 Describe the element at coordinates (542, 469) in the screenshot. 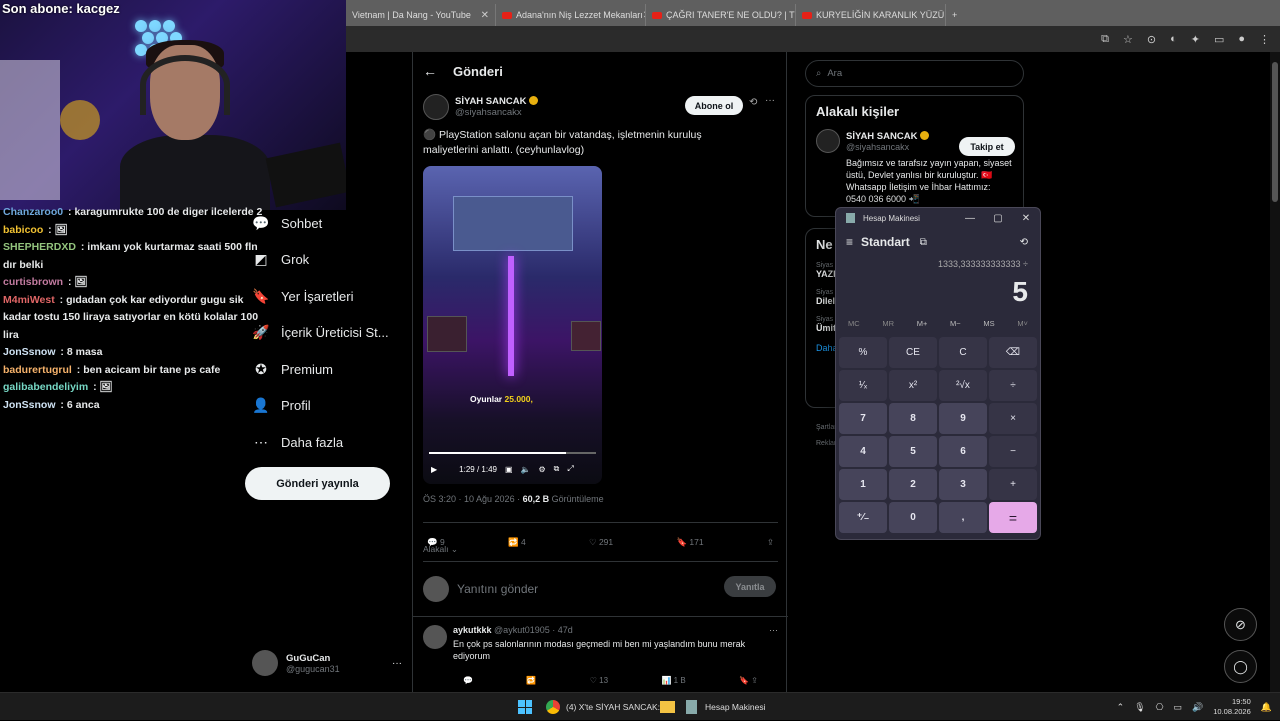

I see `settings-icon: ⚙` at that location.